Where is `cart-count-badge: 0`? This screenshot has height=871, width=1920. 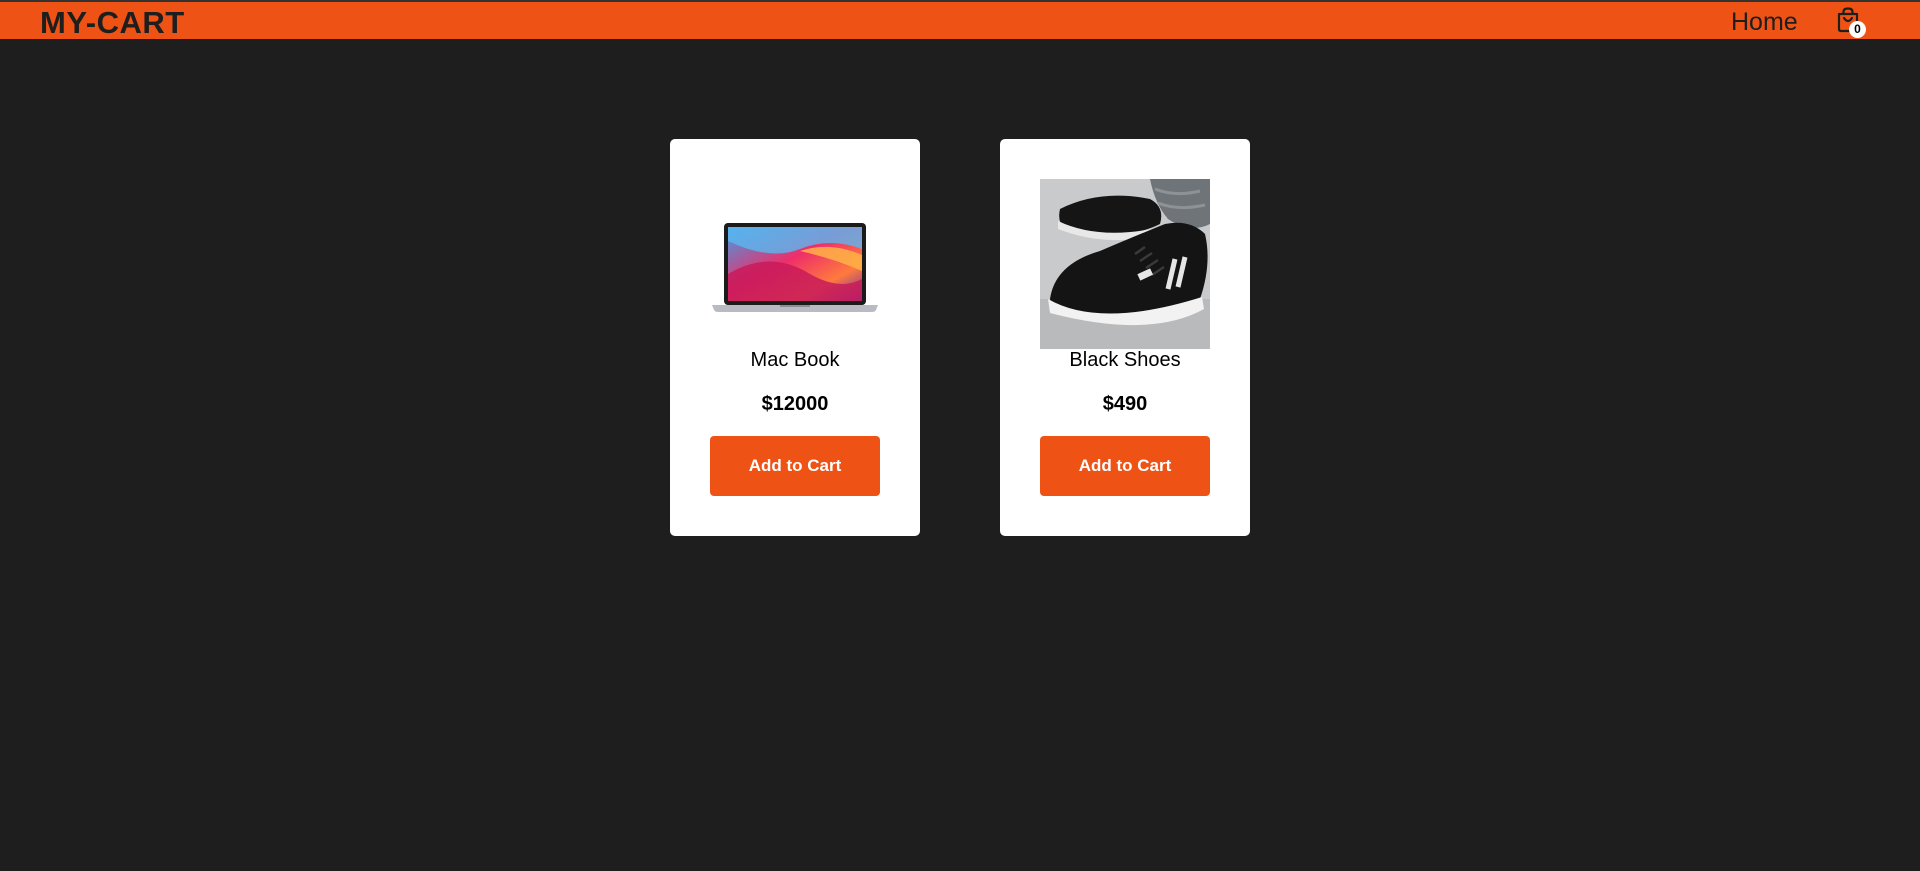 cart-count-badge: 0 is located at coordinates (1857, 29).